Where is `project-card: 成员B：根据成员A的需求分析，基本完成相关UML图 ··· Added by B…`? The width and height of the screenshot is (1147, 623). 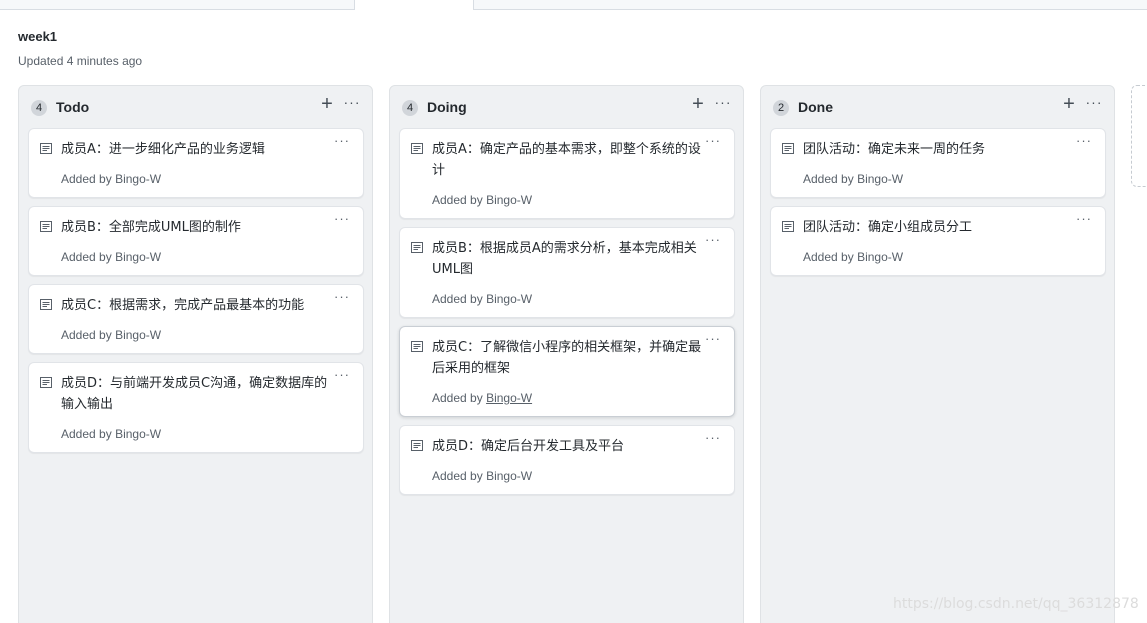
project-card: 成员B：根据成员A的需求分析，基本完成相关UML图 ··· Added by B… is located at coordinates (567, 272).